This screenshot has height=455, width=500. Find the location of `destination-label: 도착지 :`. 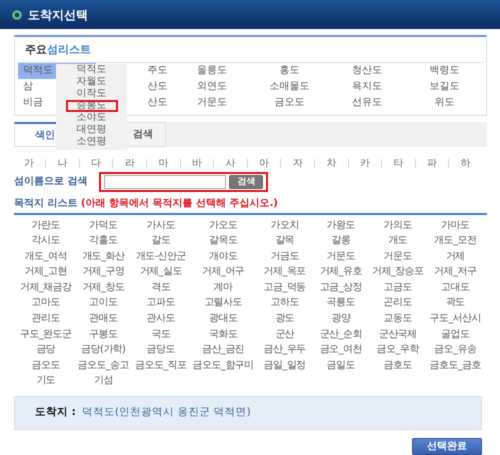

destination-label: 도착지 : is located at coordinates (55, 412).